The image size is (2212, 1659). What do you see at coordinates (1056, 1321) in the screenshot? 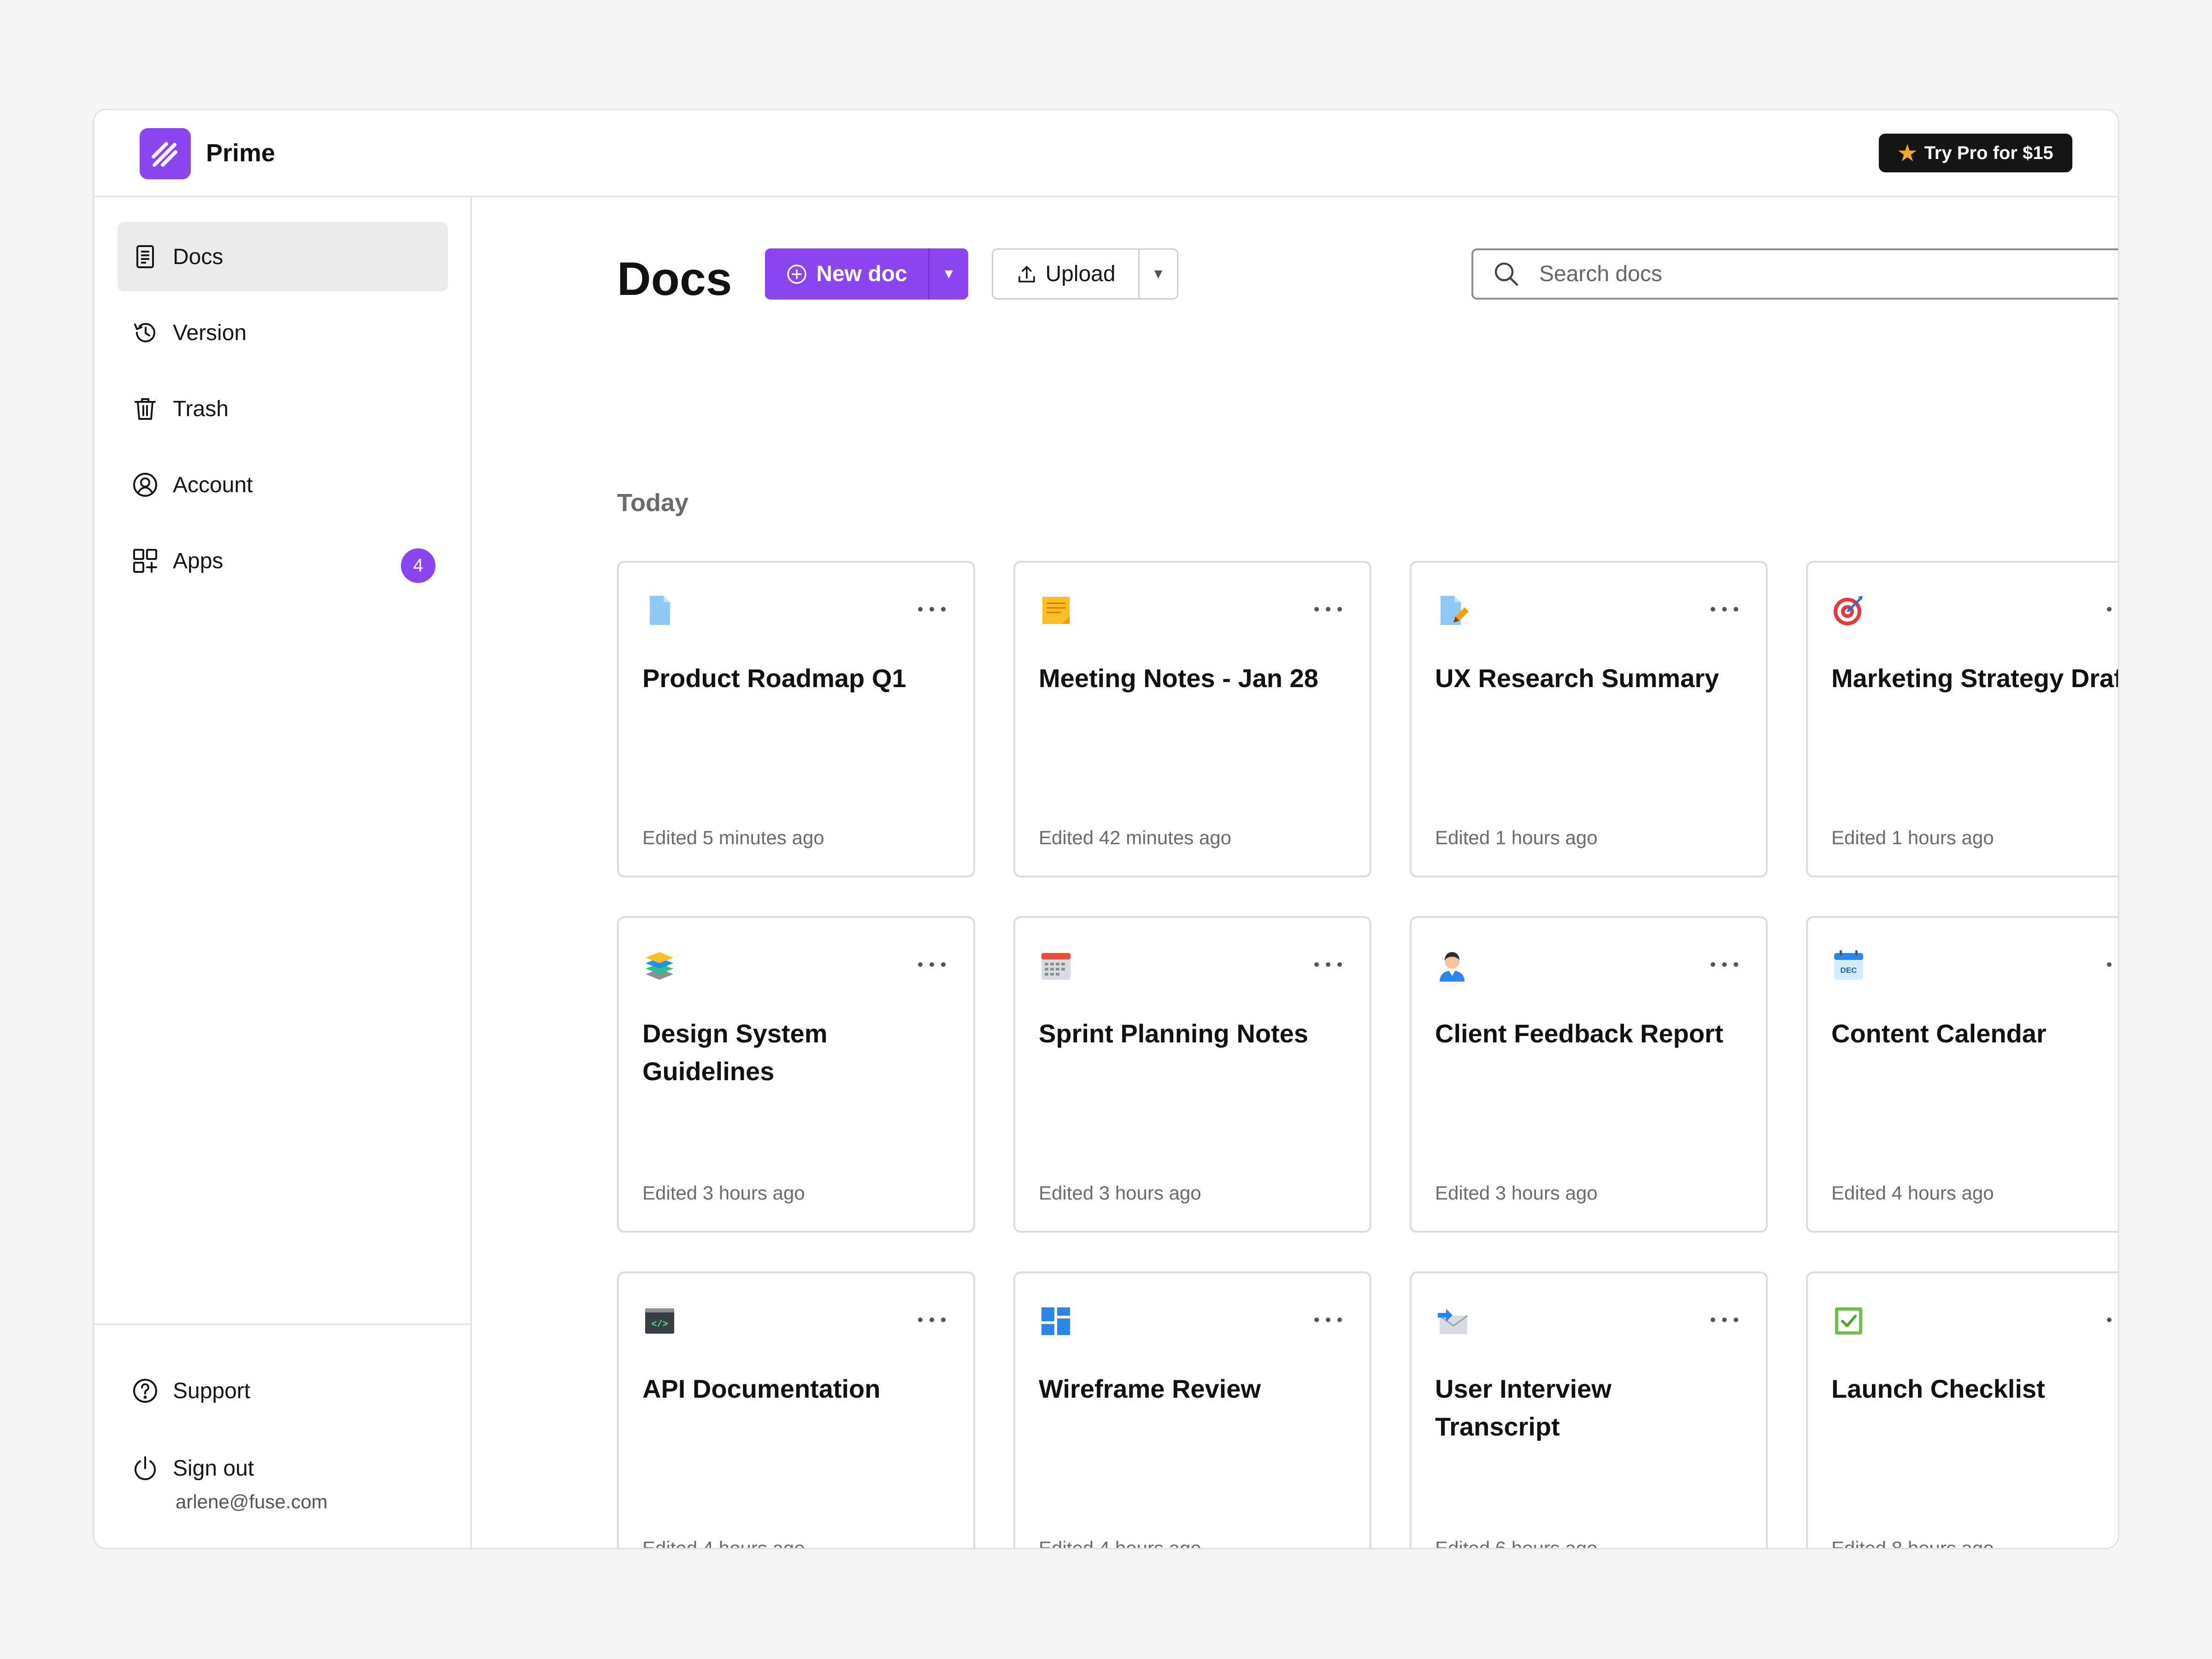
I see `dashboard-icon` at bounding box center [1056, 1321].